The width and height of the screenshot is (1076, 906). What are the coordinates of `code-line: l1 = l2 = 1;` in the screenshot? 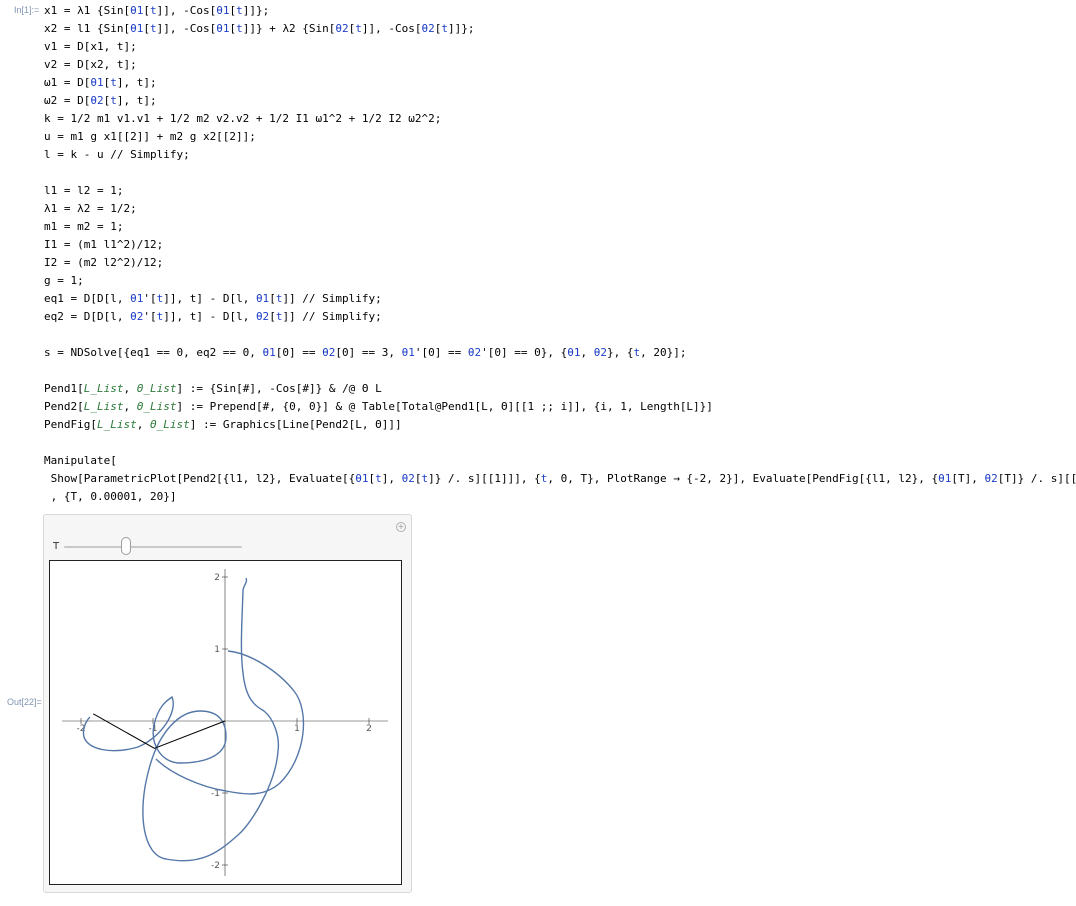 It's located at (560, 191).